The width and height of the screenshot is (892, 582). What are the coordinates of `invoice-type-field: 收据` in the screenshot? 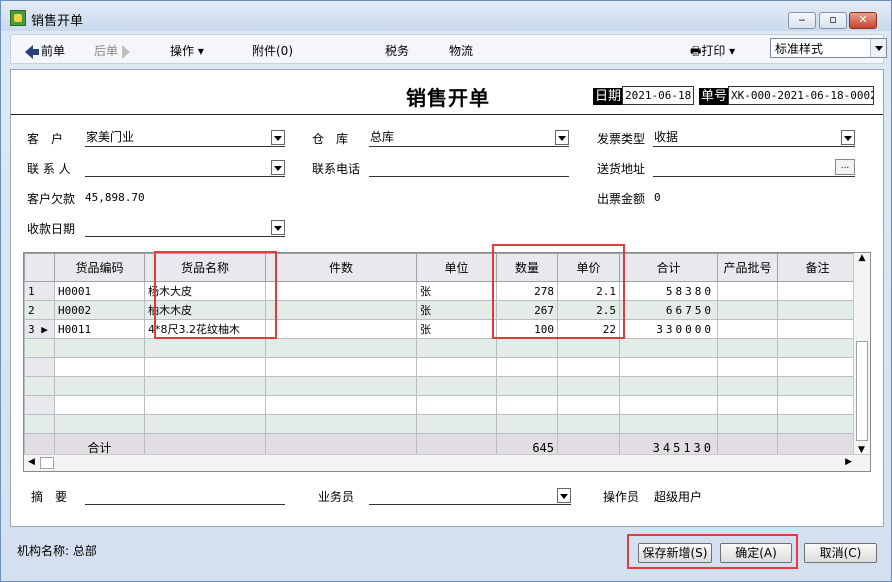 It's located at (754, 138).